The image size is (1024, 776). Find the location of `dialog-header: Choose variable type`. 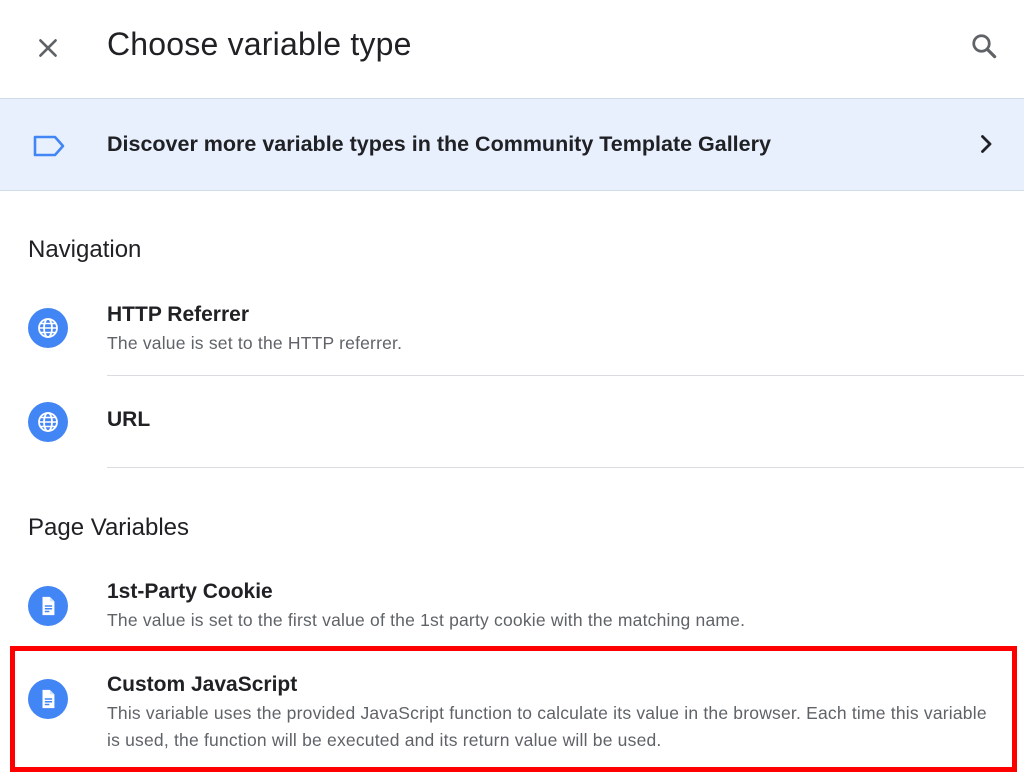

dialog-header: Choose variable type is located at coordinates (512, 49).